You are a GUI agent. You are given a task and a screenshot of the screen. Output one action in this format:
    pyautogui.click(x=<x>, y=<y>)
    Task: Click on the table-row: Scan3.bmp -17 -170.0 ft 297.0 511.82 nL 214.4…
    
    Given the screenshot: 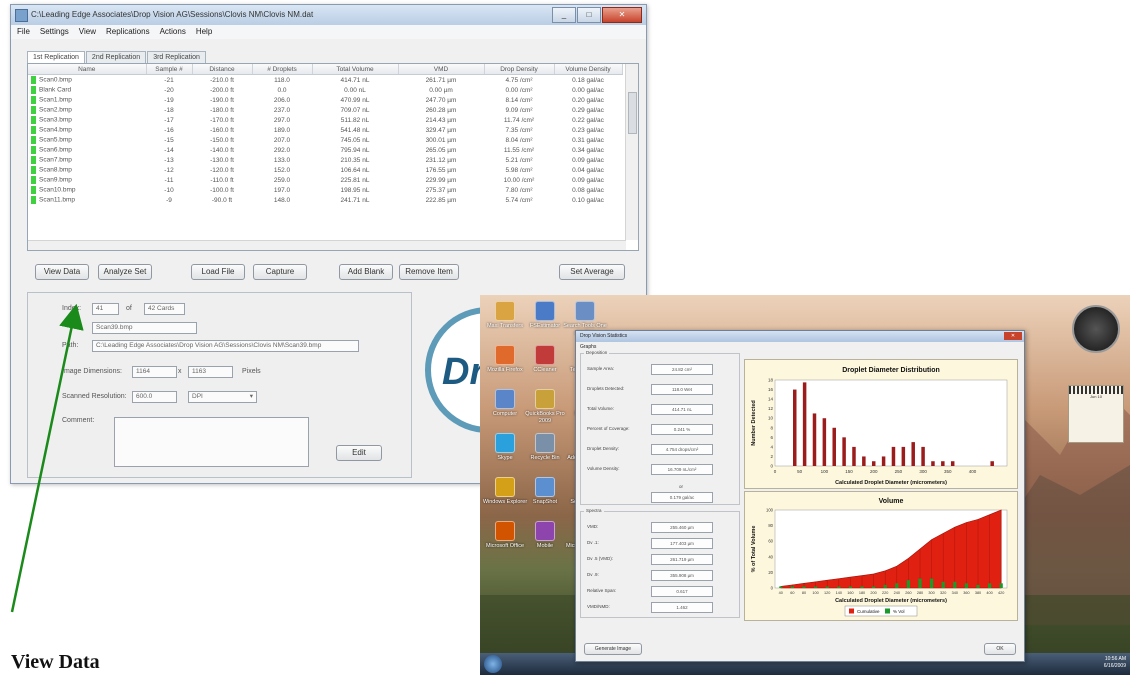 What is the action you would take?
    pyautogui.click(x=325, y=120)
    